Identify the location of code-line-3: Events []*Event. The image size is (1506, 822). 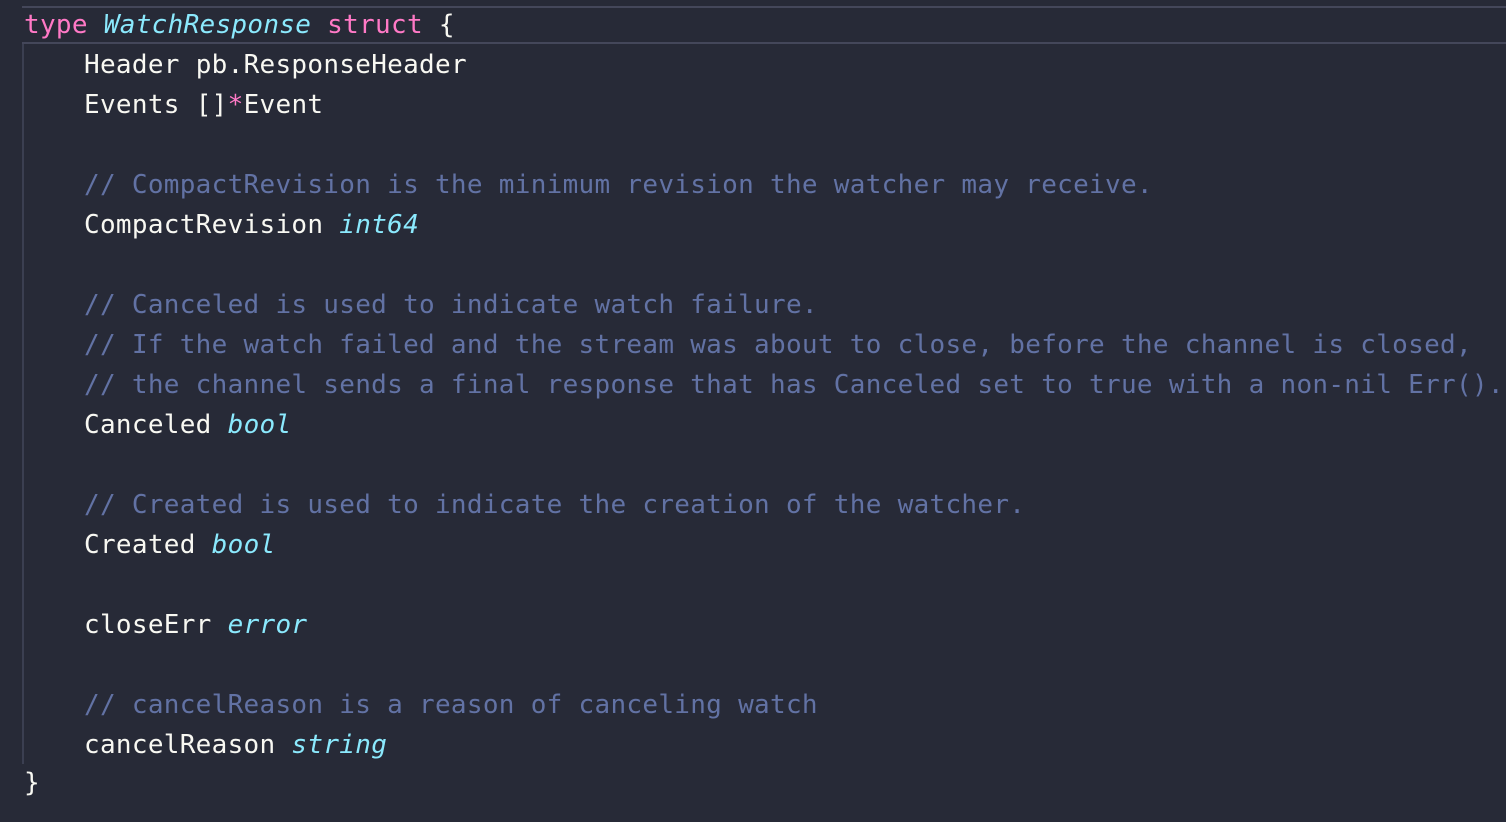
(173, 105).